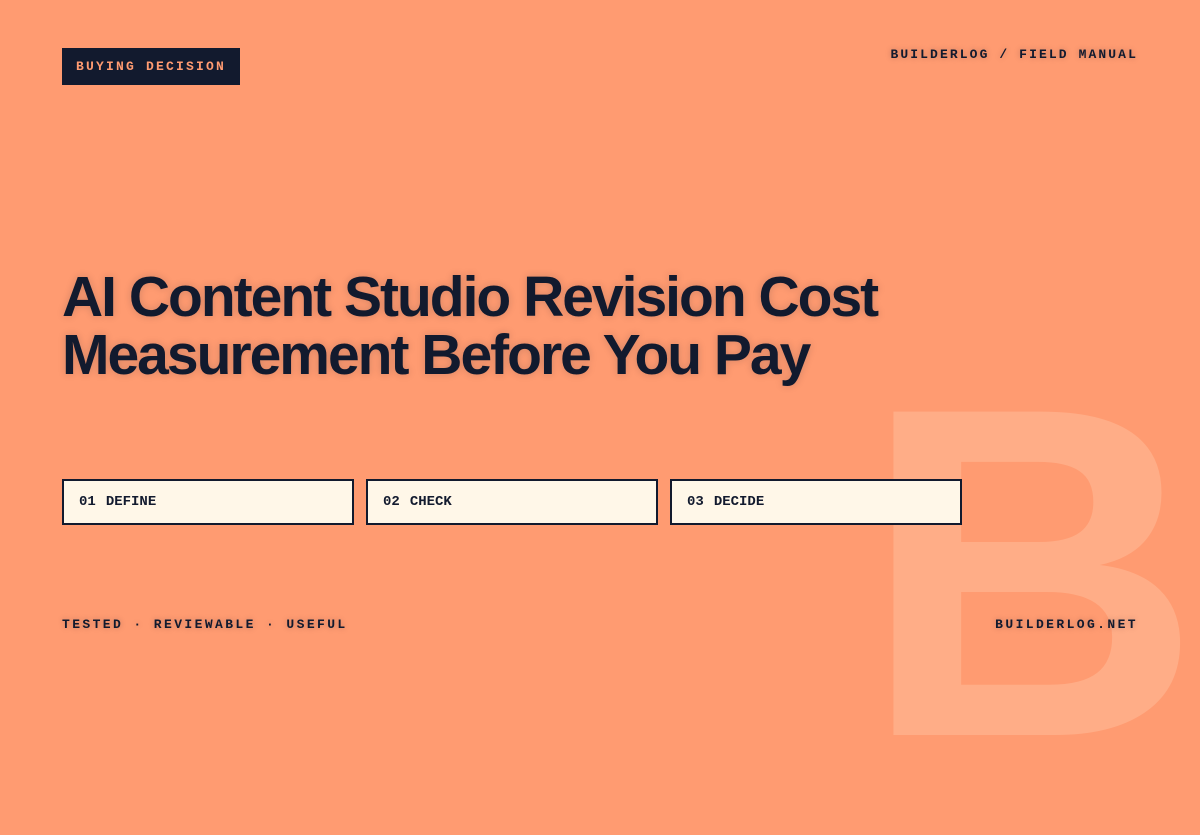 The width and height of the screenshot is (1200, 835). Describe the element at coordinates (1014, 54) in the screenshot. I see `publication-label: BUILDERLOG / FIELD MANUAL` at that location.